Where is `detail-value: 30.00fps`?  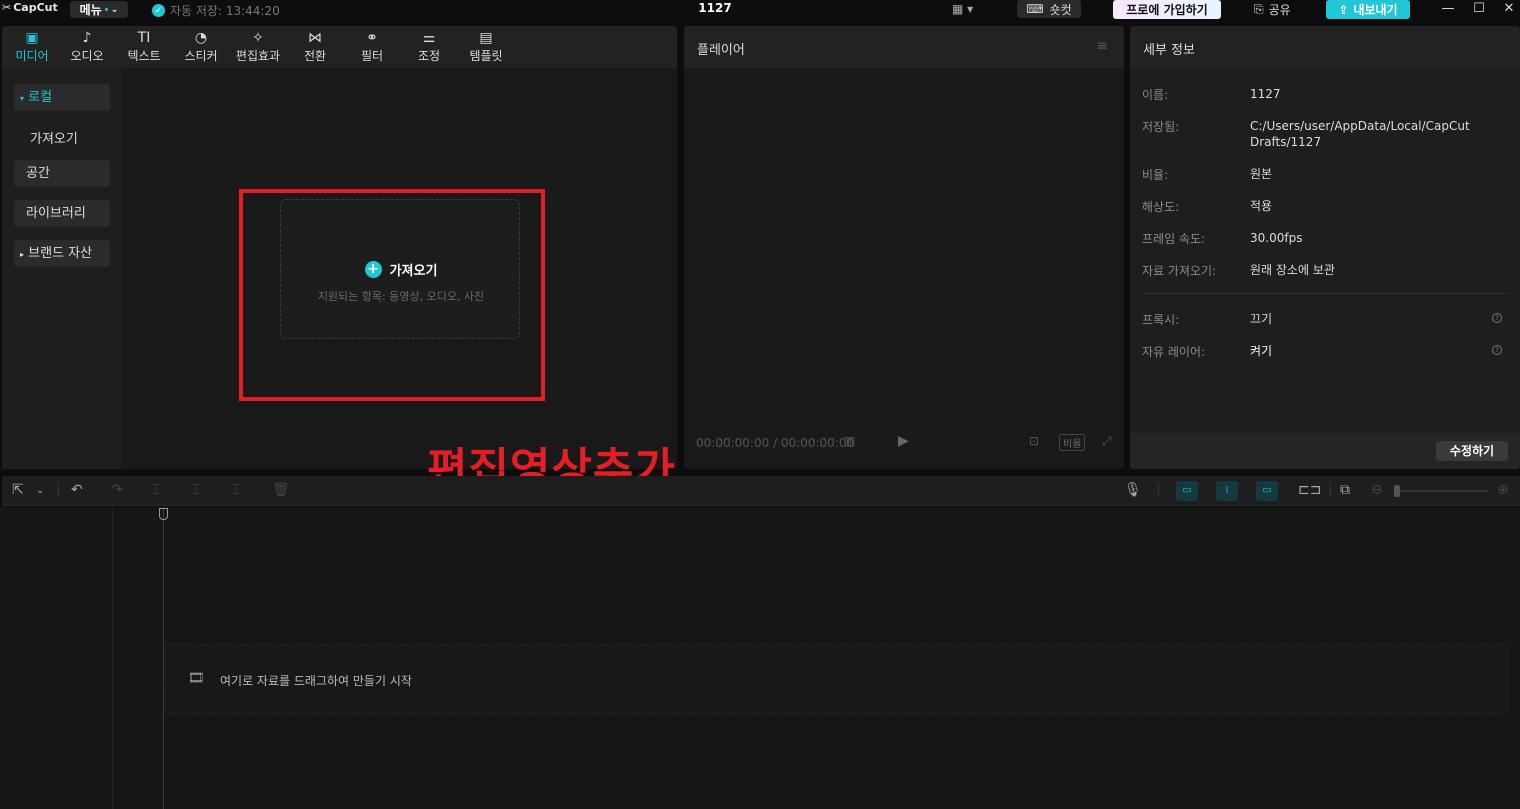
detail-value: 30.00fps is located at coordinates (1276, 238).